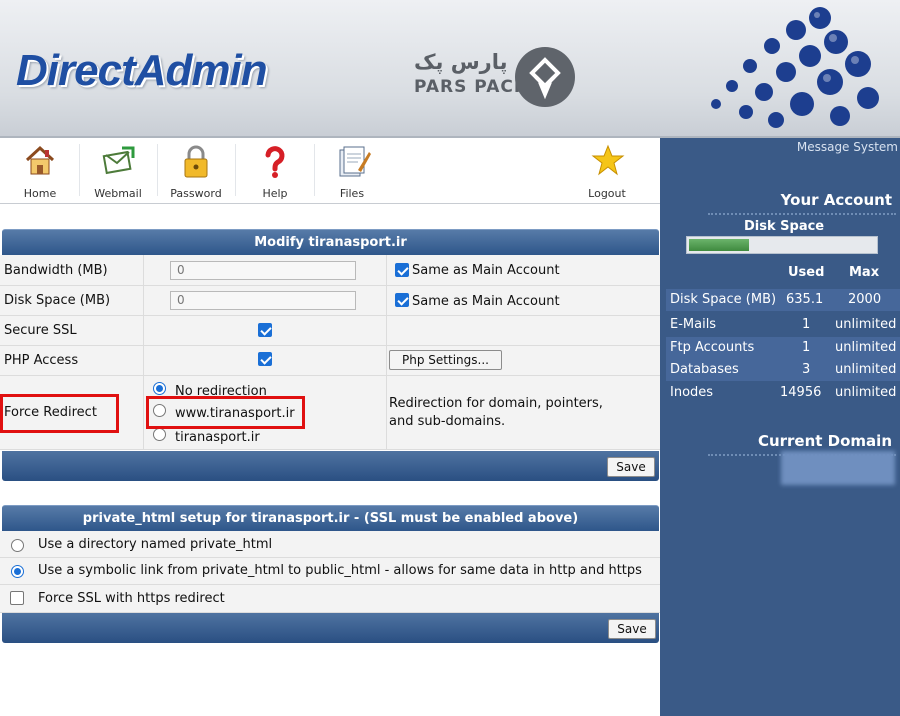 Image resolution: width=900 pixels, height=716 pixels. I want to click on www-option-highlight, so click(225, 412).